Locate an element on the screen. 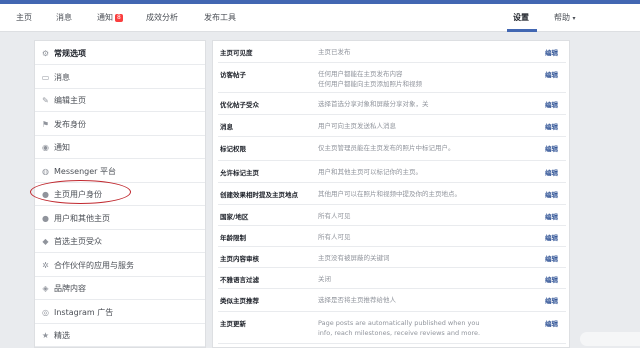 The height and width of the screenshot is (348, 640). setting-row: 优化帖子受众 选择首选分享对象和屏蔽分享对象，关 编辑 is located at coordinates (392, 104).